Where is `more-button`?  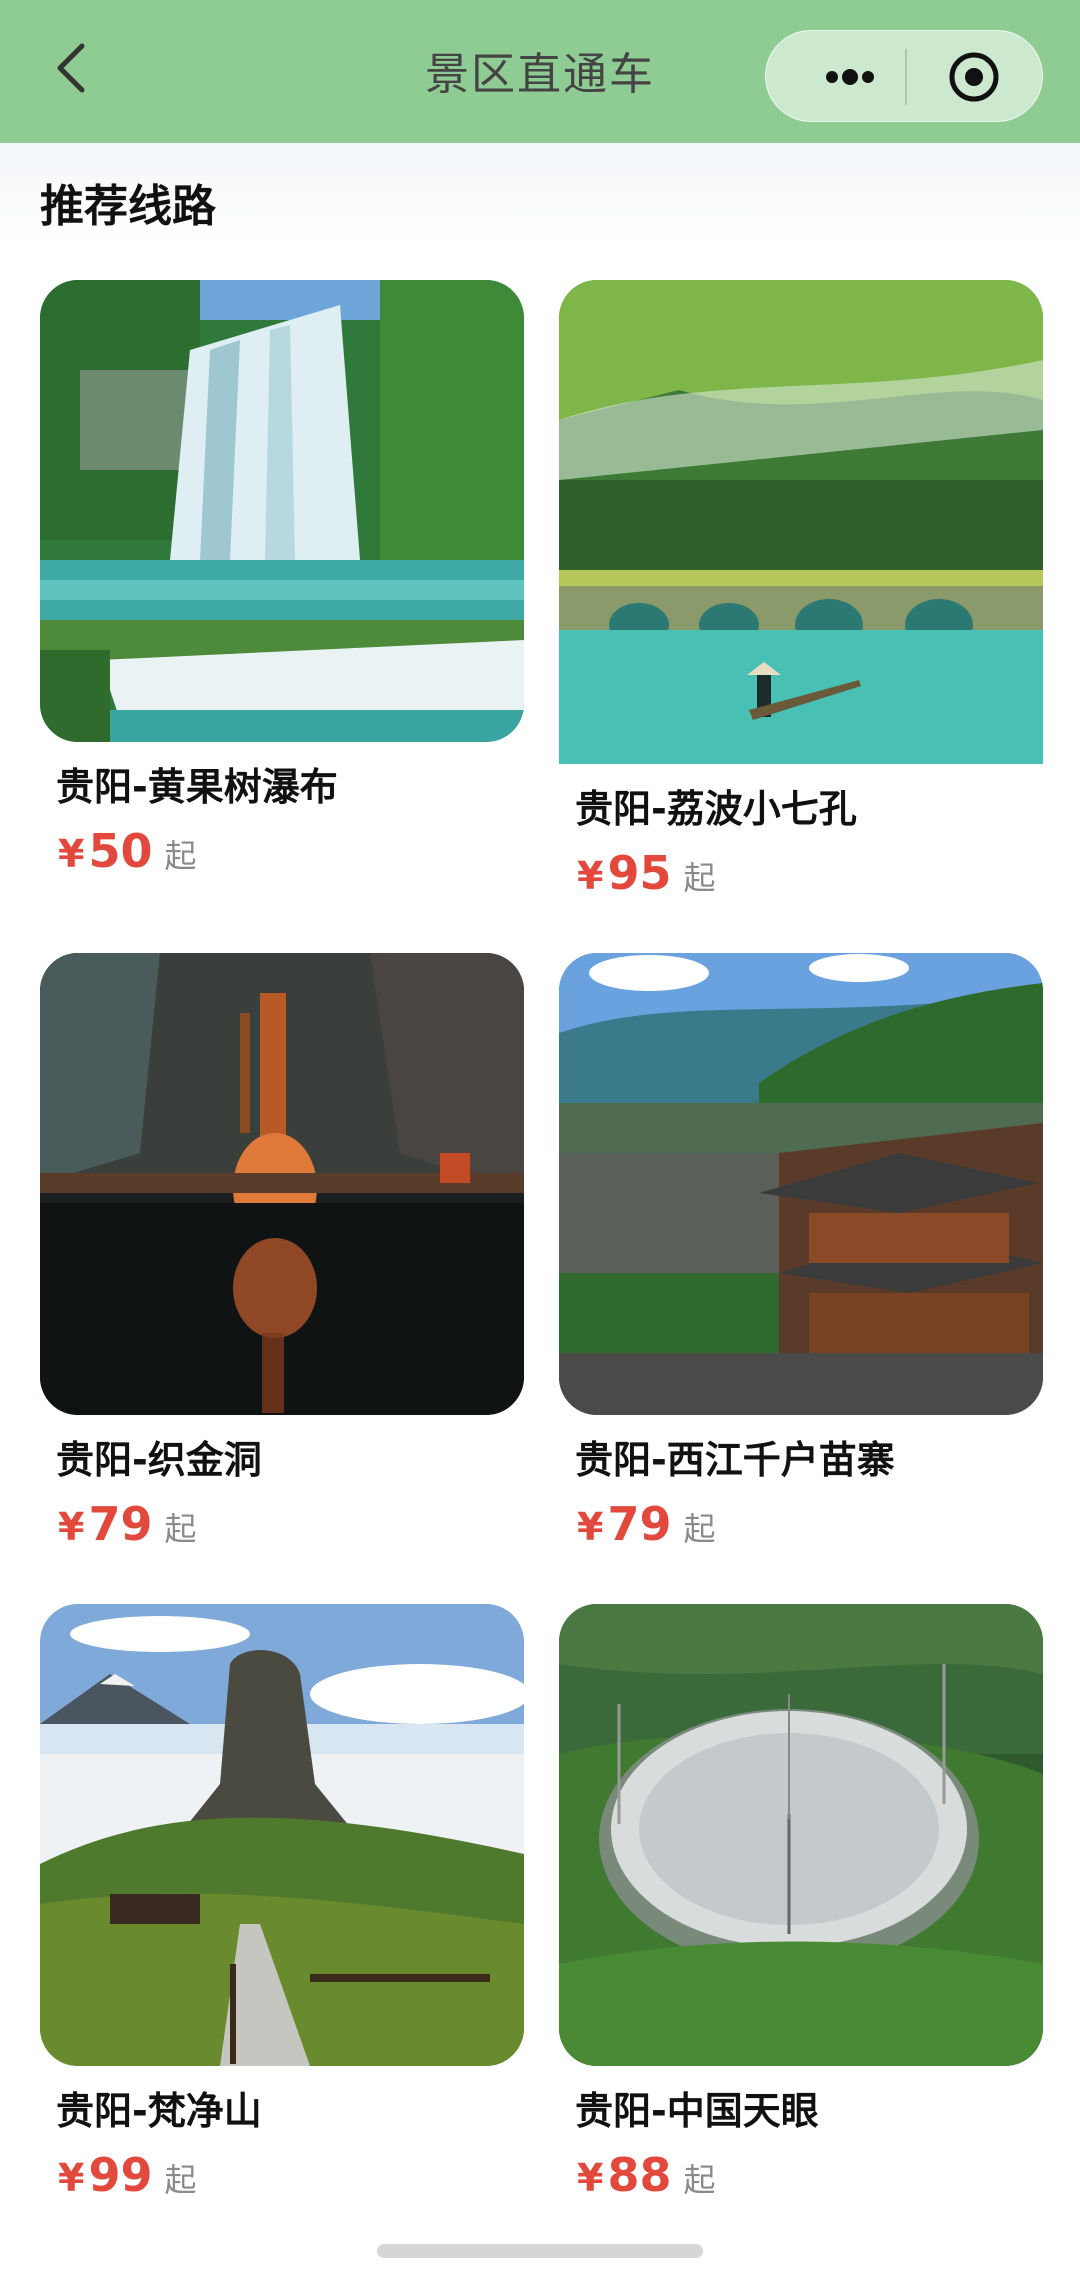 more-button is located at coordinates (849, 77).